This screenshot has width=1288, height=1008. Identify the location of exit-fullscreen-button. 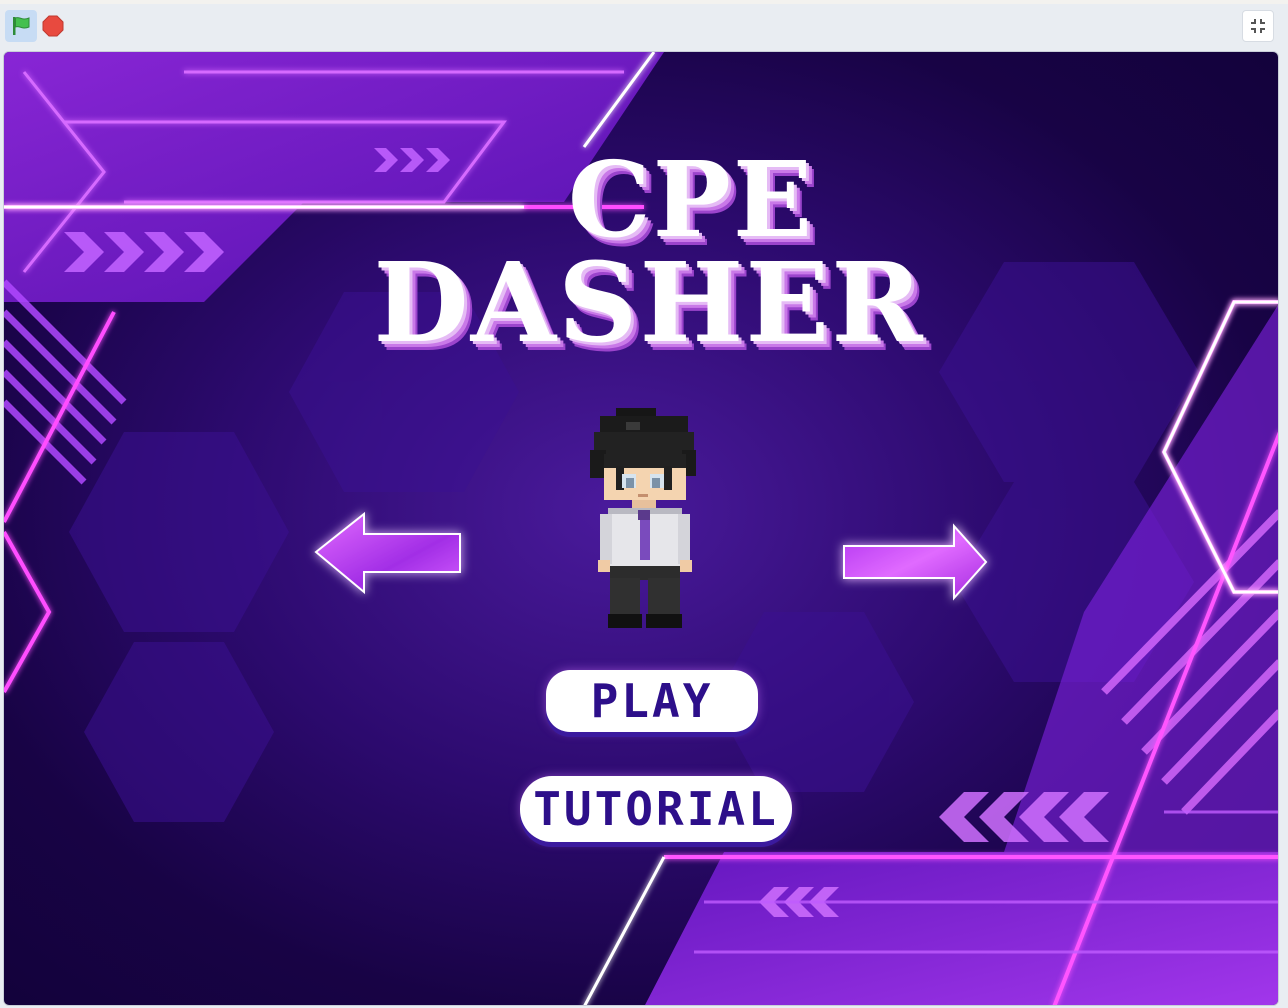
(1258, 26).